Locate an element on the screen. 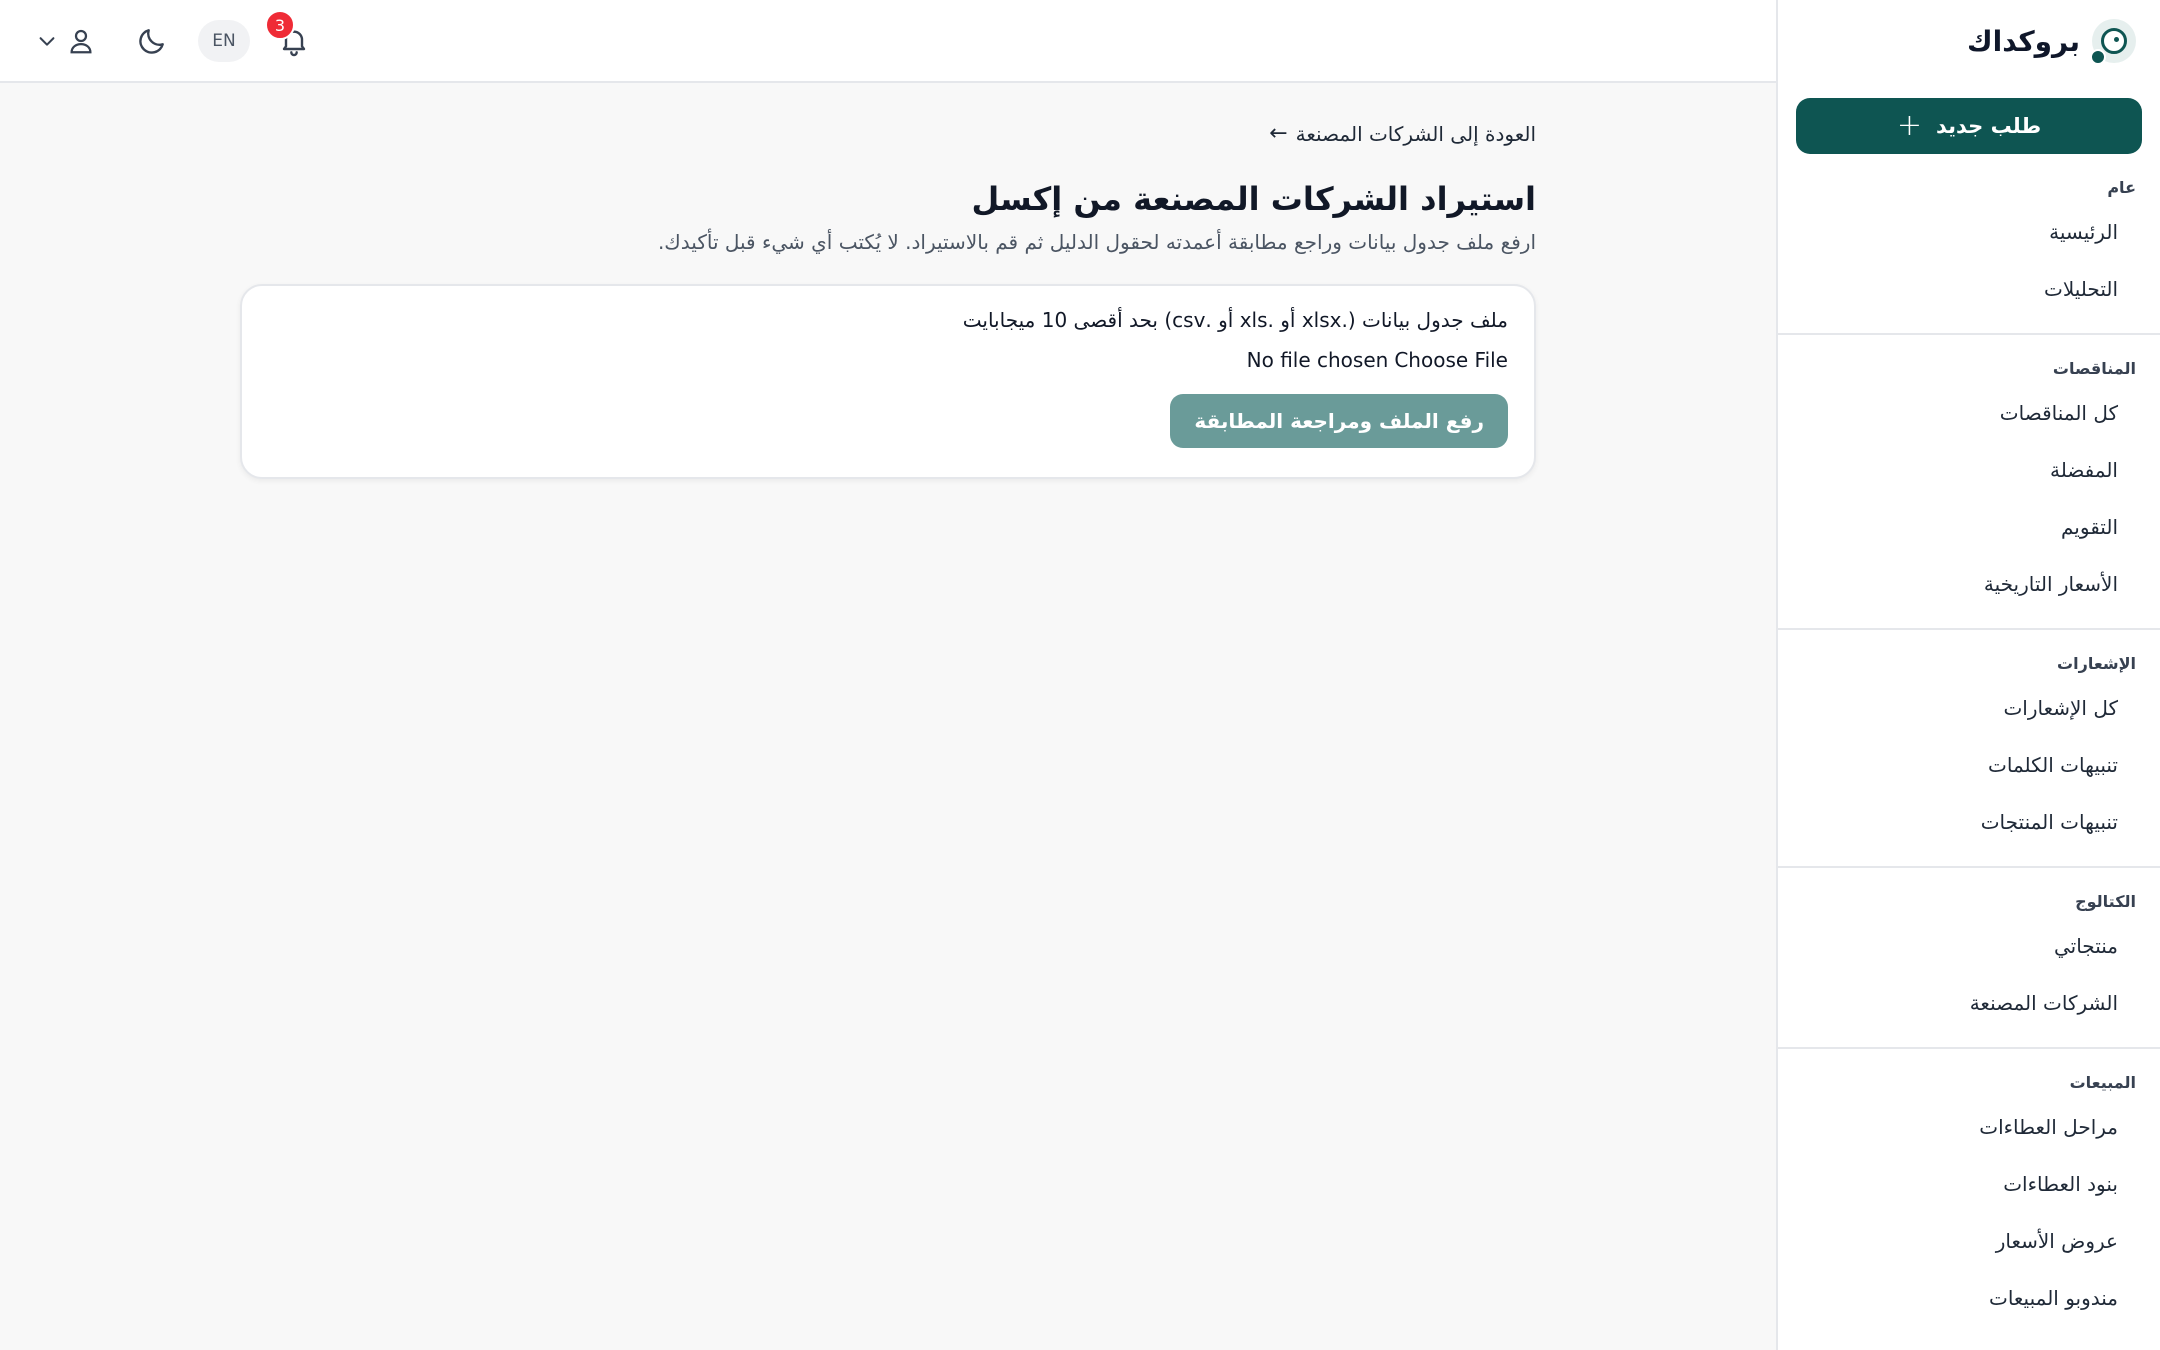 The height and width of the screenshot is (1350, 2160). new-request-button: طلب جديد + is located at coordinates (1969, 126).